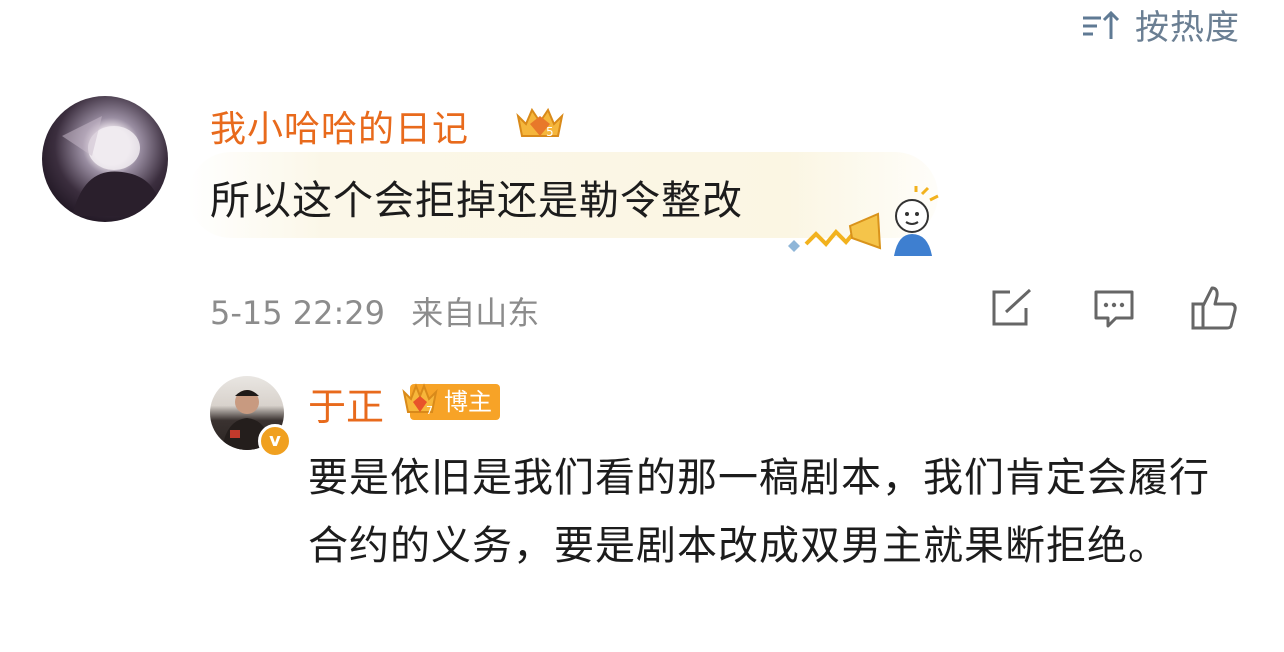 Image resolution: width=1284 pixels, height=652 pixels. I want to click on megaphone-sticker-icon, so click(862, 225).